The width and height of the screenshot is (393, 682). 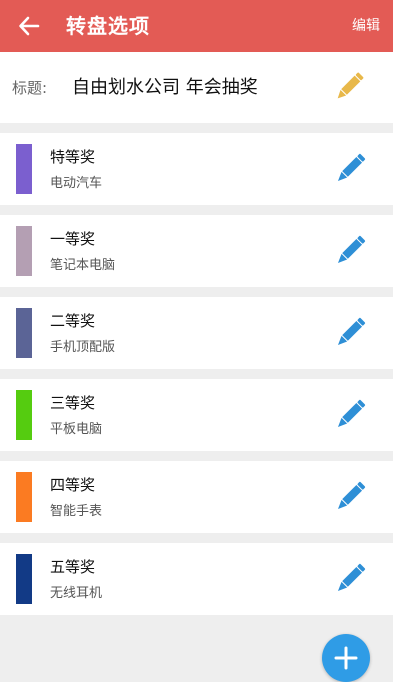 What do you see at coordinates (73, 321) in the screenshot?
I see `prize-name: 二等奖` at bounding box center [73, 321].